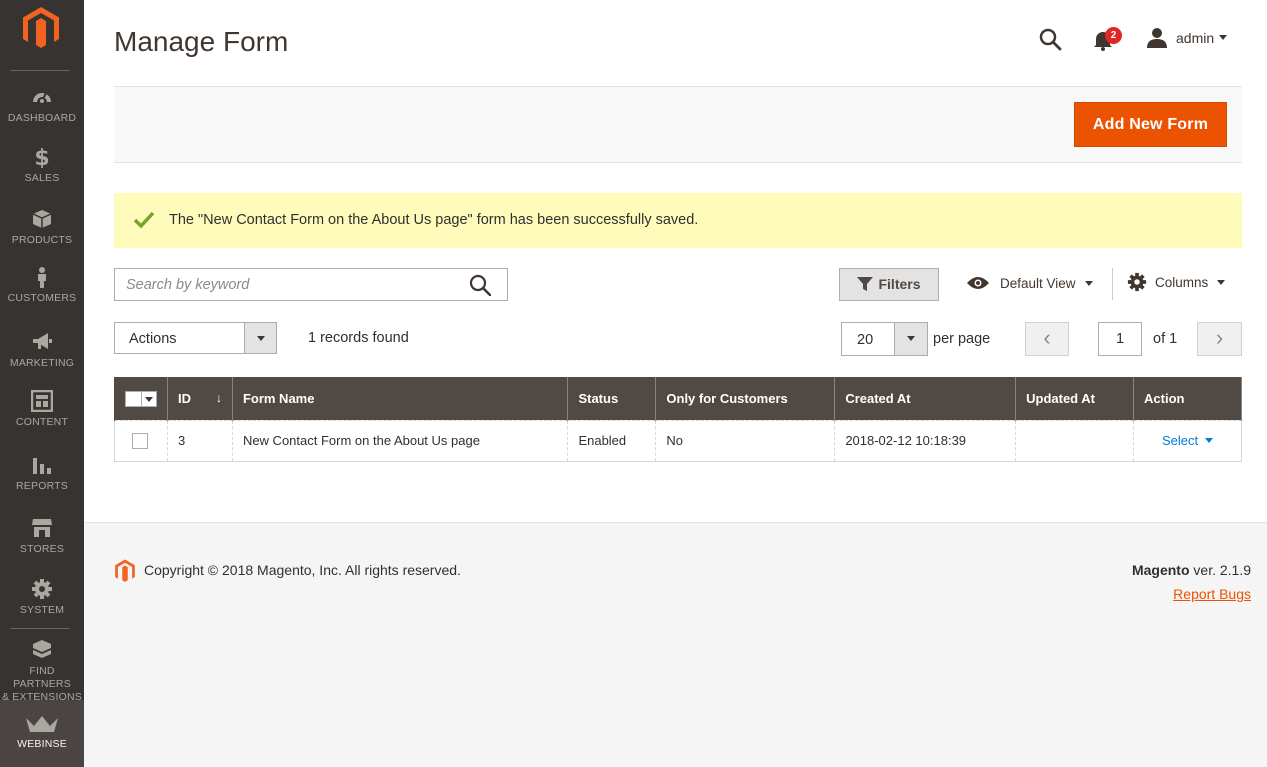  I want to click on keyword-search, so click(311, 284).